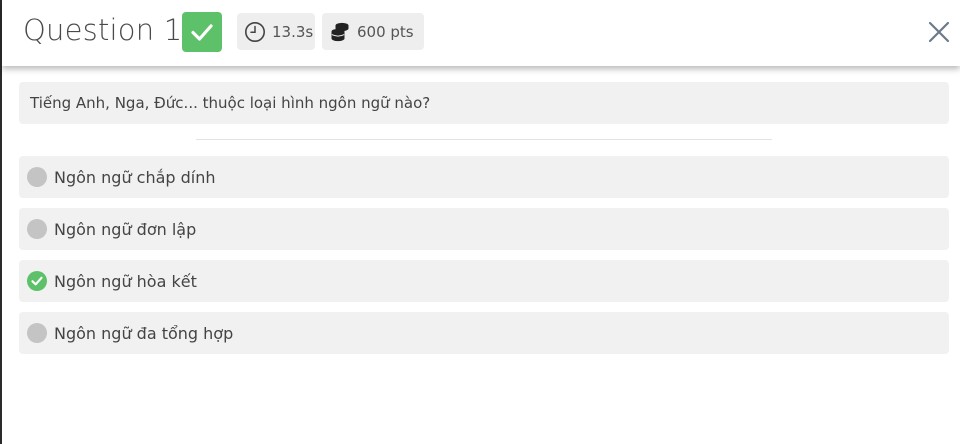 This screenshot has height=444, width=960. I want to click on answer-option-label: Ngôn ngữ hòa kết, so click(125, 281).